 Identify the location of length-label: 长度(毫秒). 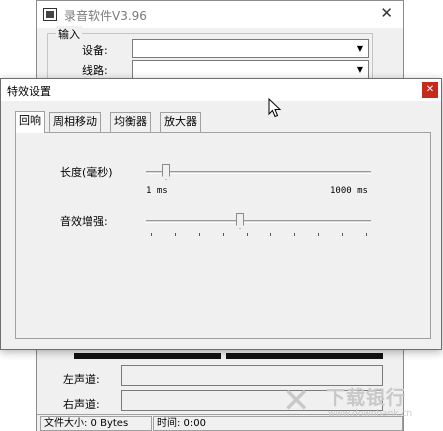
(86, 172).